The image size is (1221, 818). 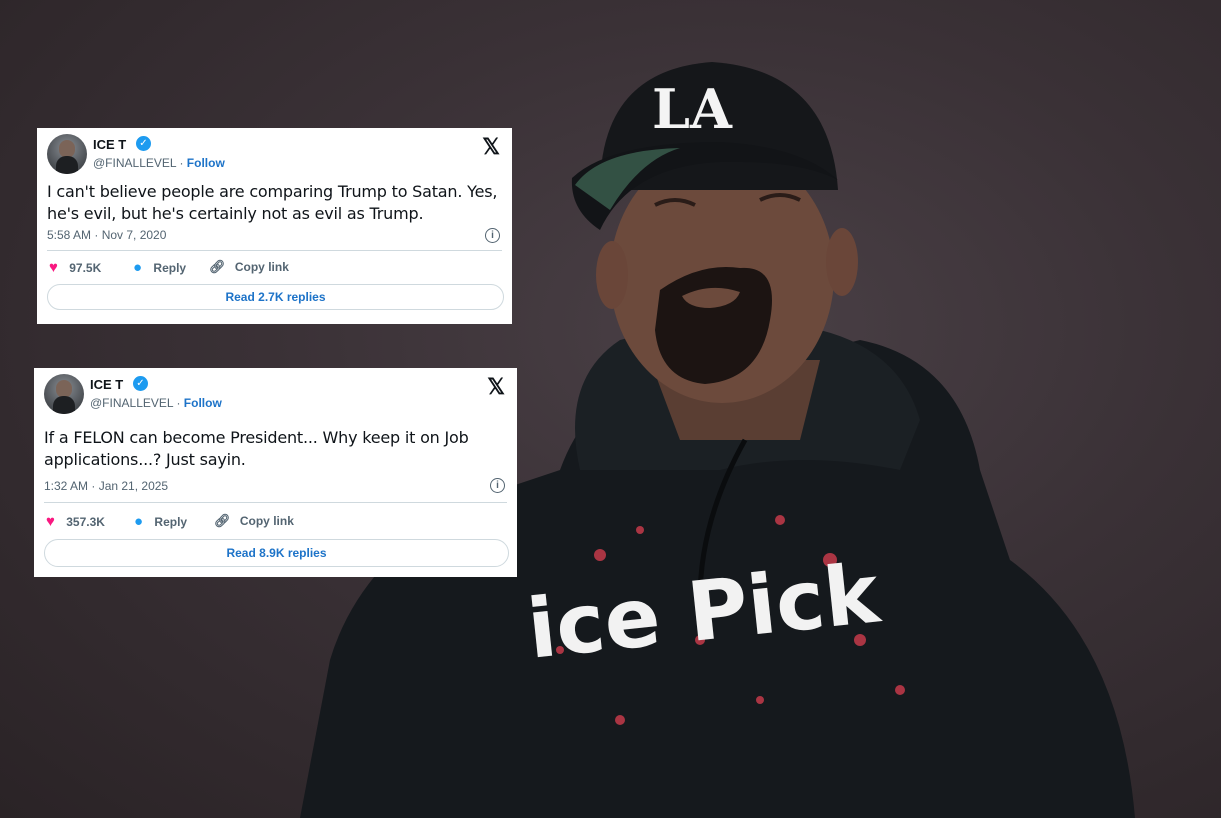 I want to click on tweet-timestamp: 5:58 AM · Nov 7, 2020, so click(x=106, y=235).